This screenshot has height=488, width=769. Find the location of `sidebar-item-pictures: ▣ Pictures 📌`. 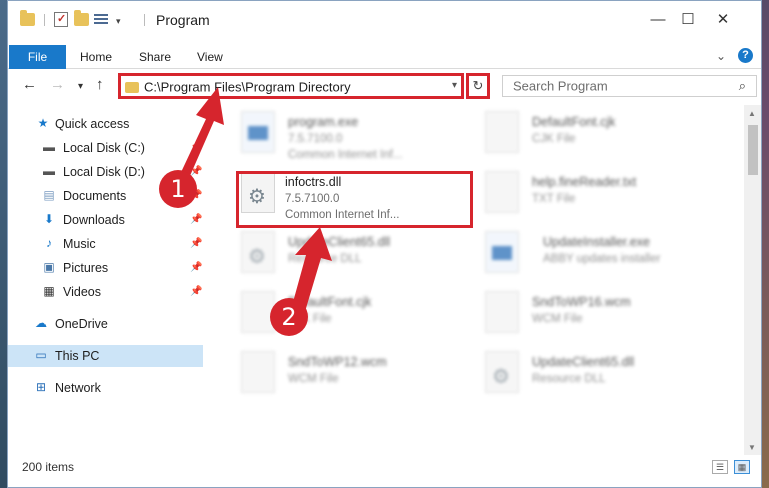

sidebar-item-pictures: ▣ Pictures 📌 is located at coordinates (105, 268).